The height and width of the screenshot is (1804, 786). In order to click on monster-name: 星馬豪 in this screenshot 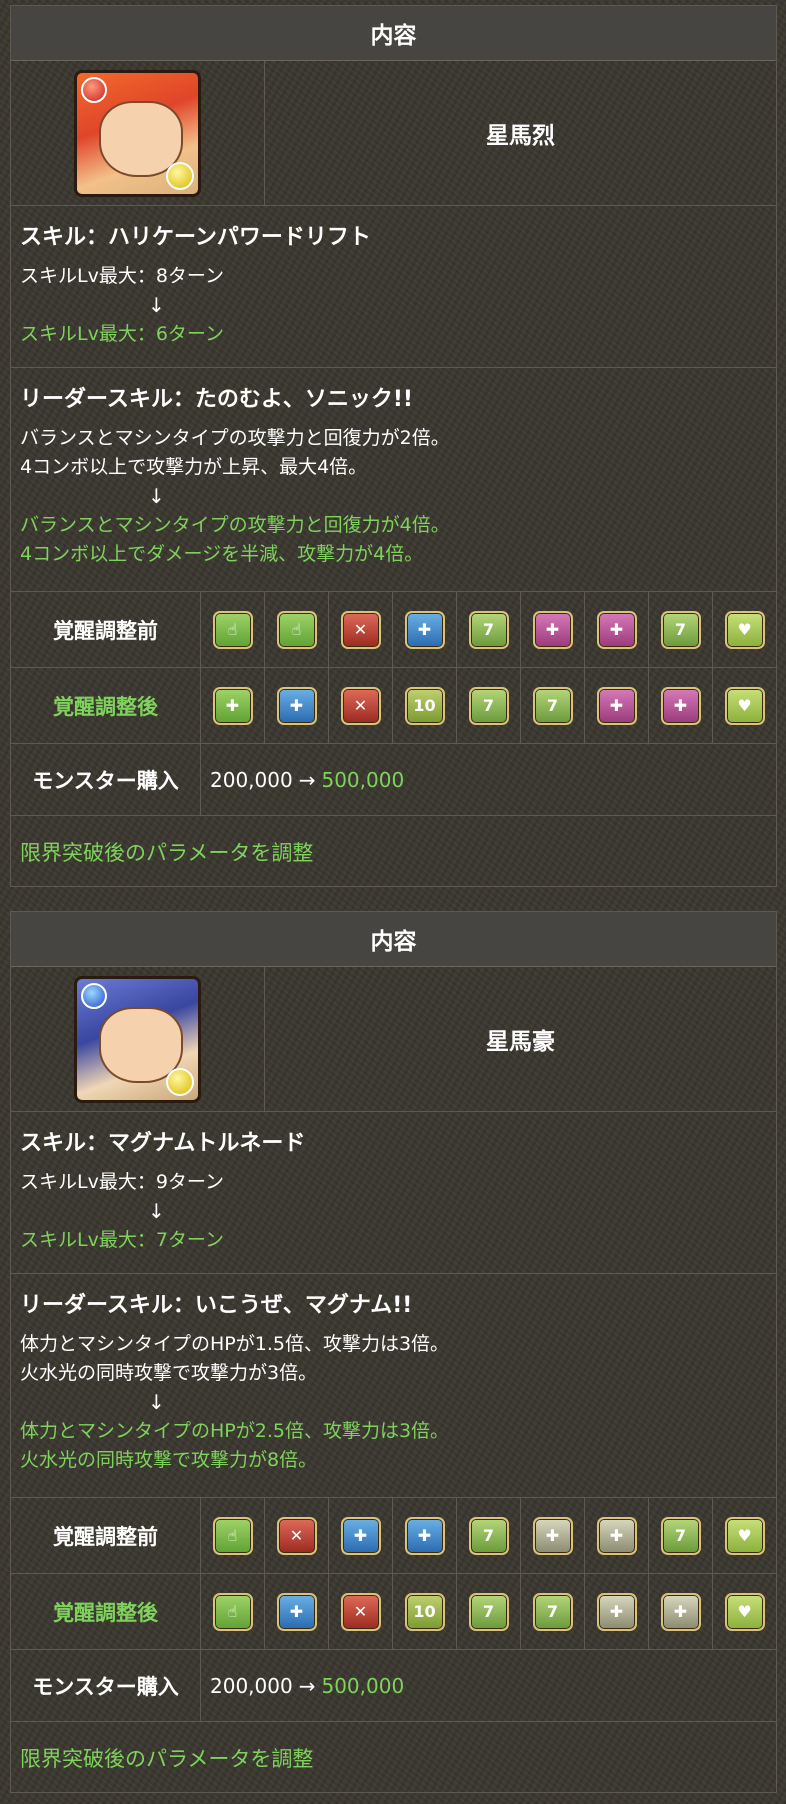, I will do `click(520, 1042)`.